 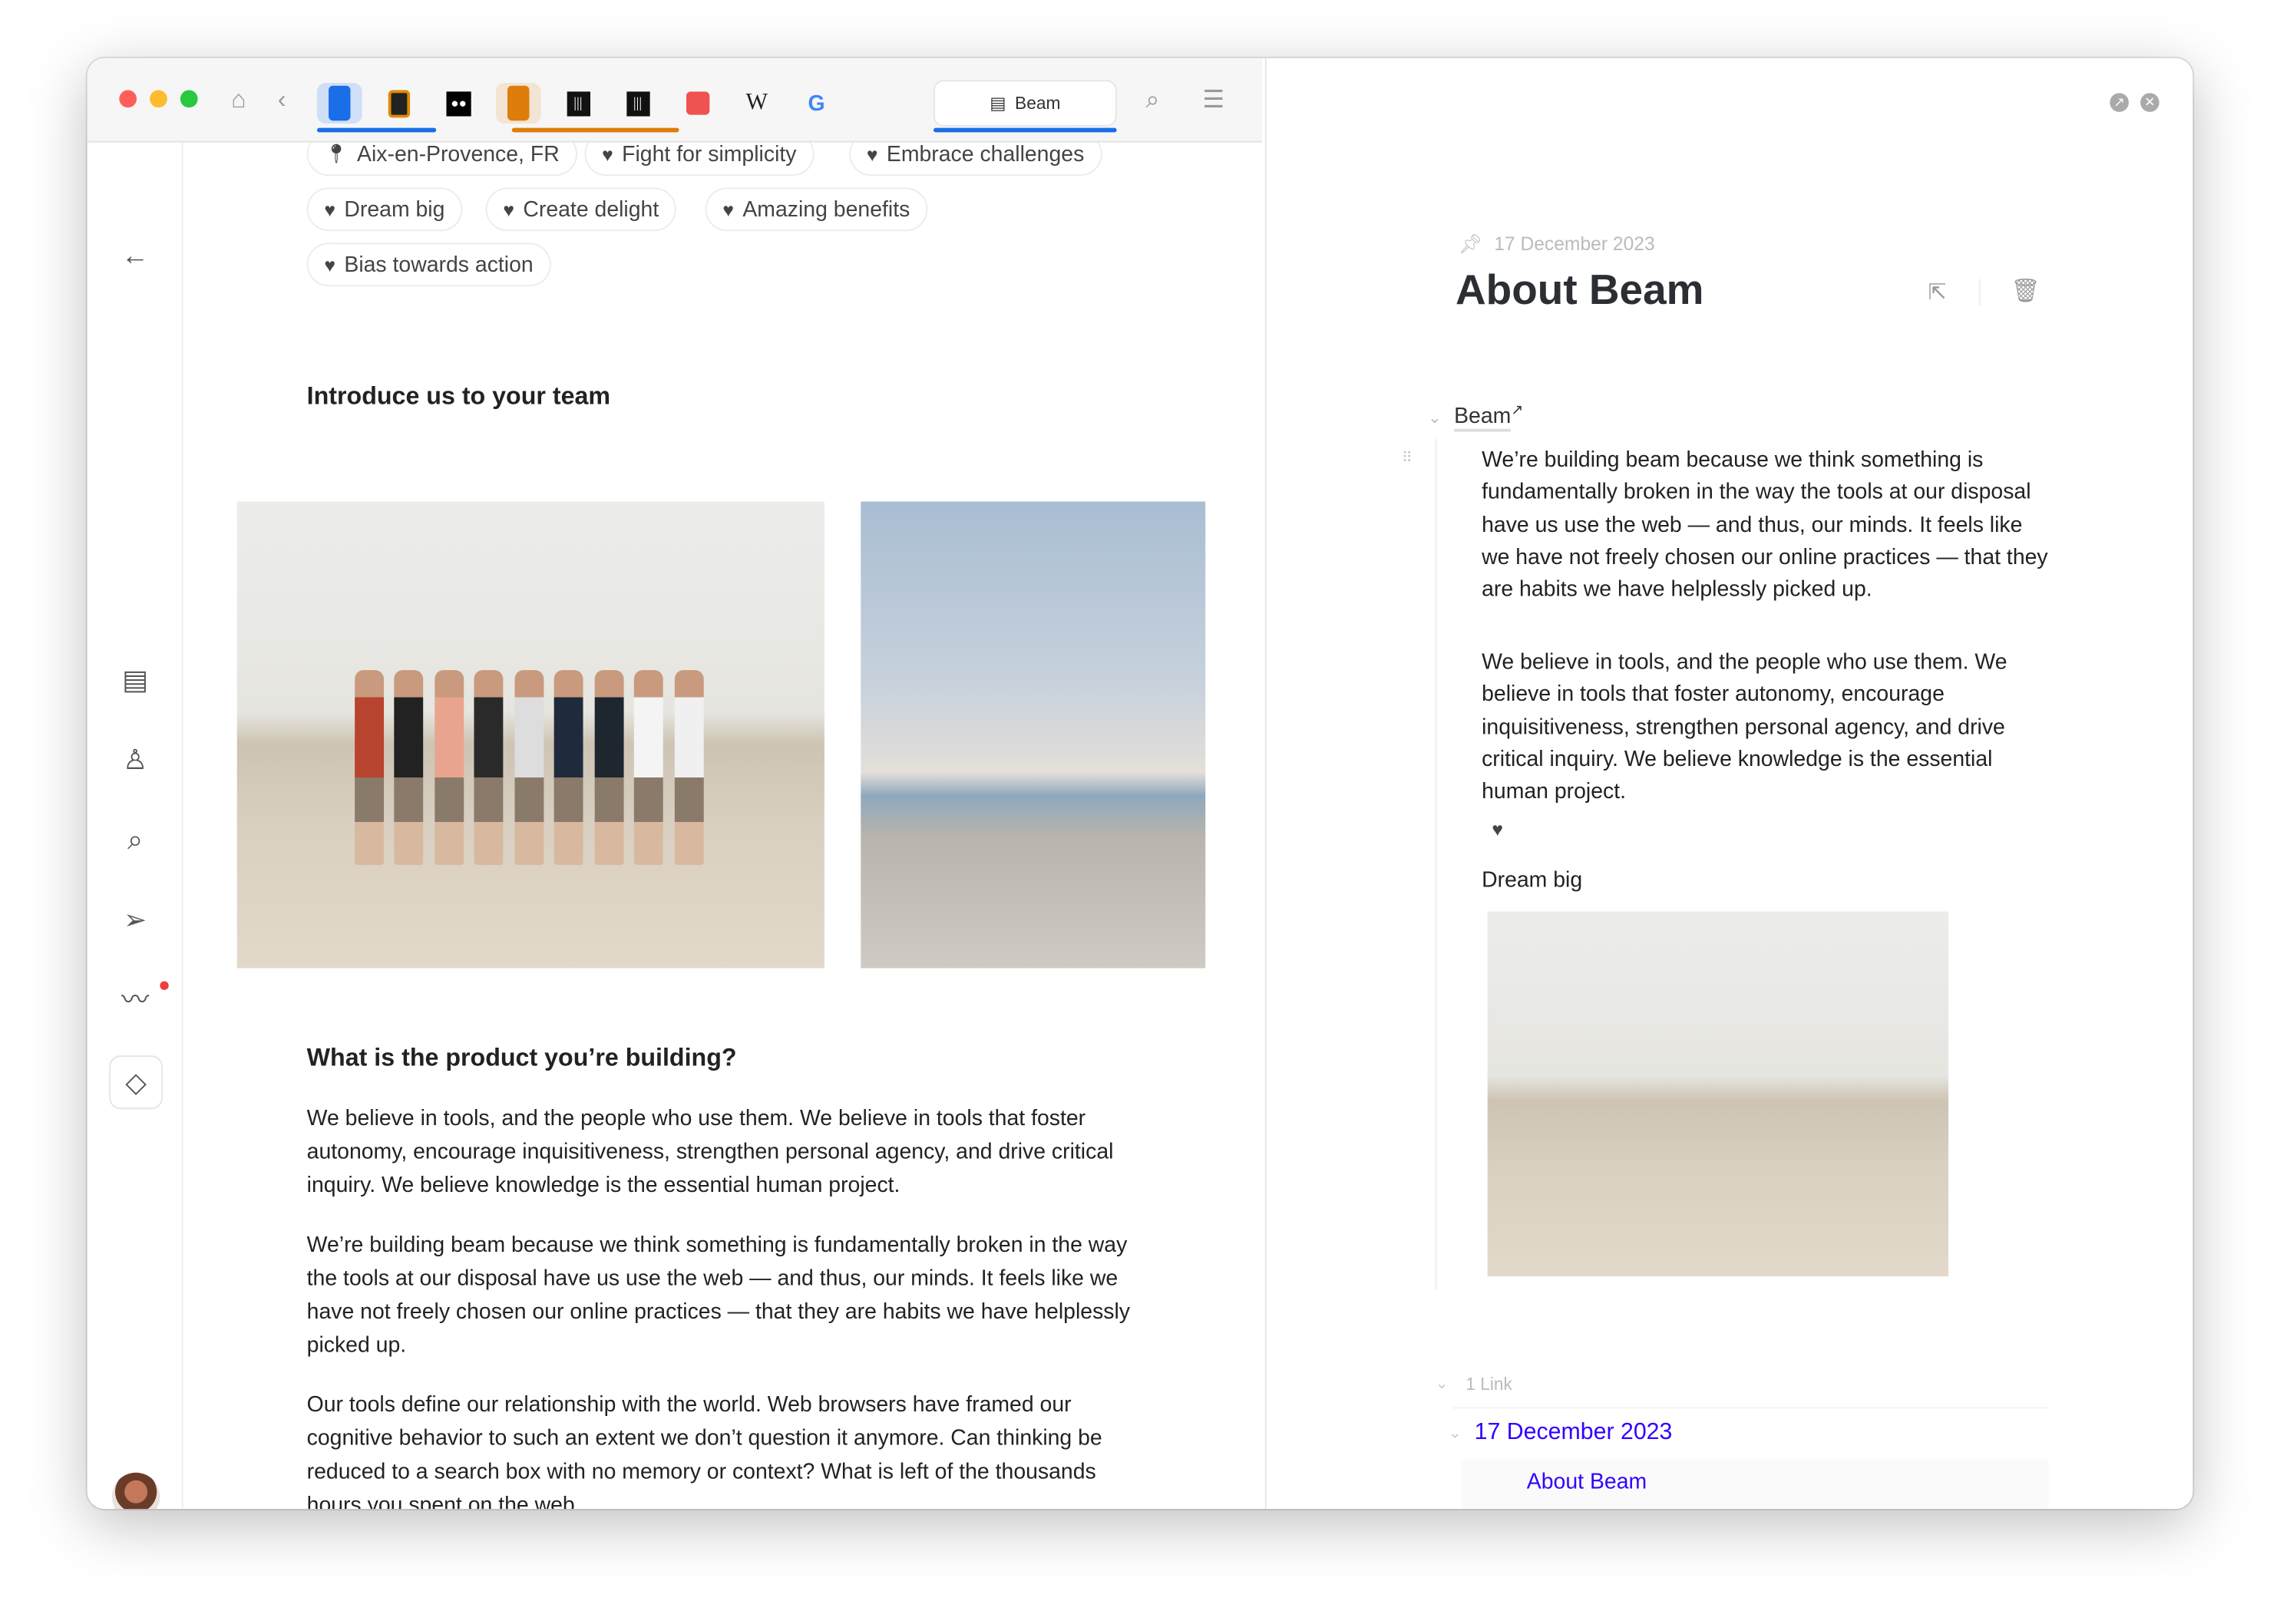 I want to click on link-note-title: About Beam, so click(x=1587, y=1482).